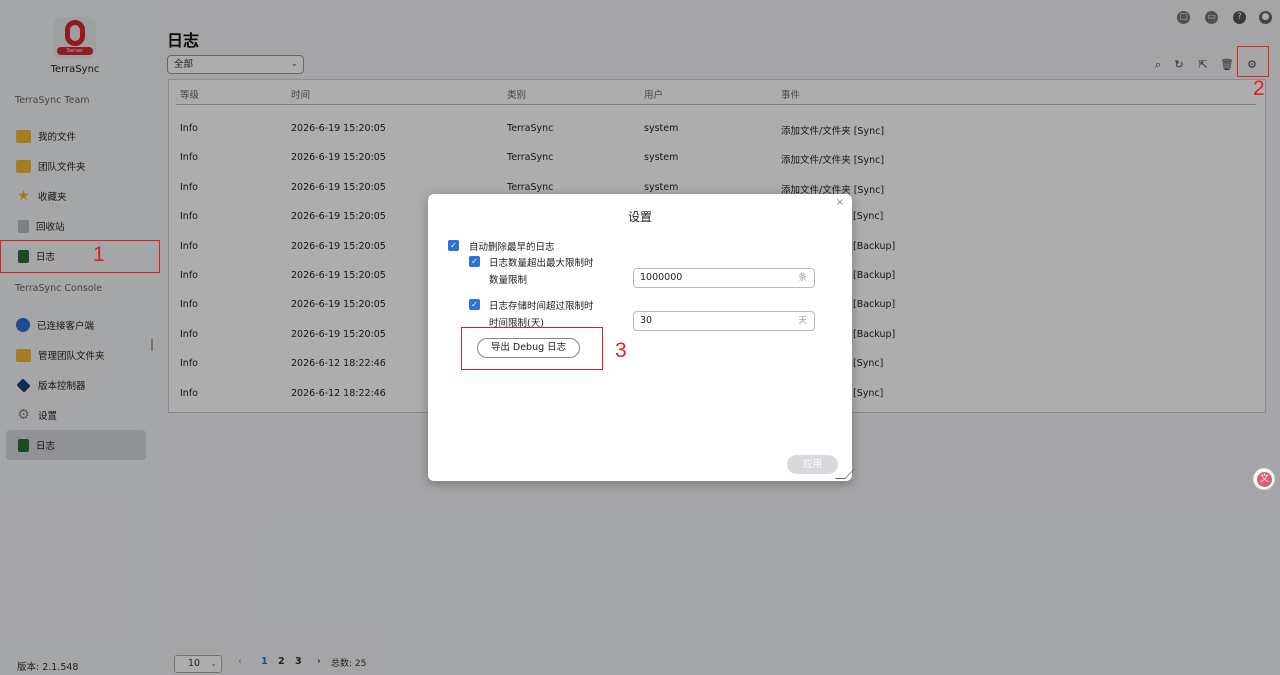 This screenshot has height=675, width=1280. I want to click on count-limit-input: 1000000 条, so click(724, 278).